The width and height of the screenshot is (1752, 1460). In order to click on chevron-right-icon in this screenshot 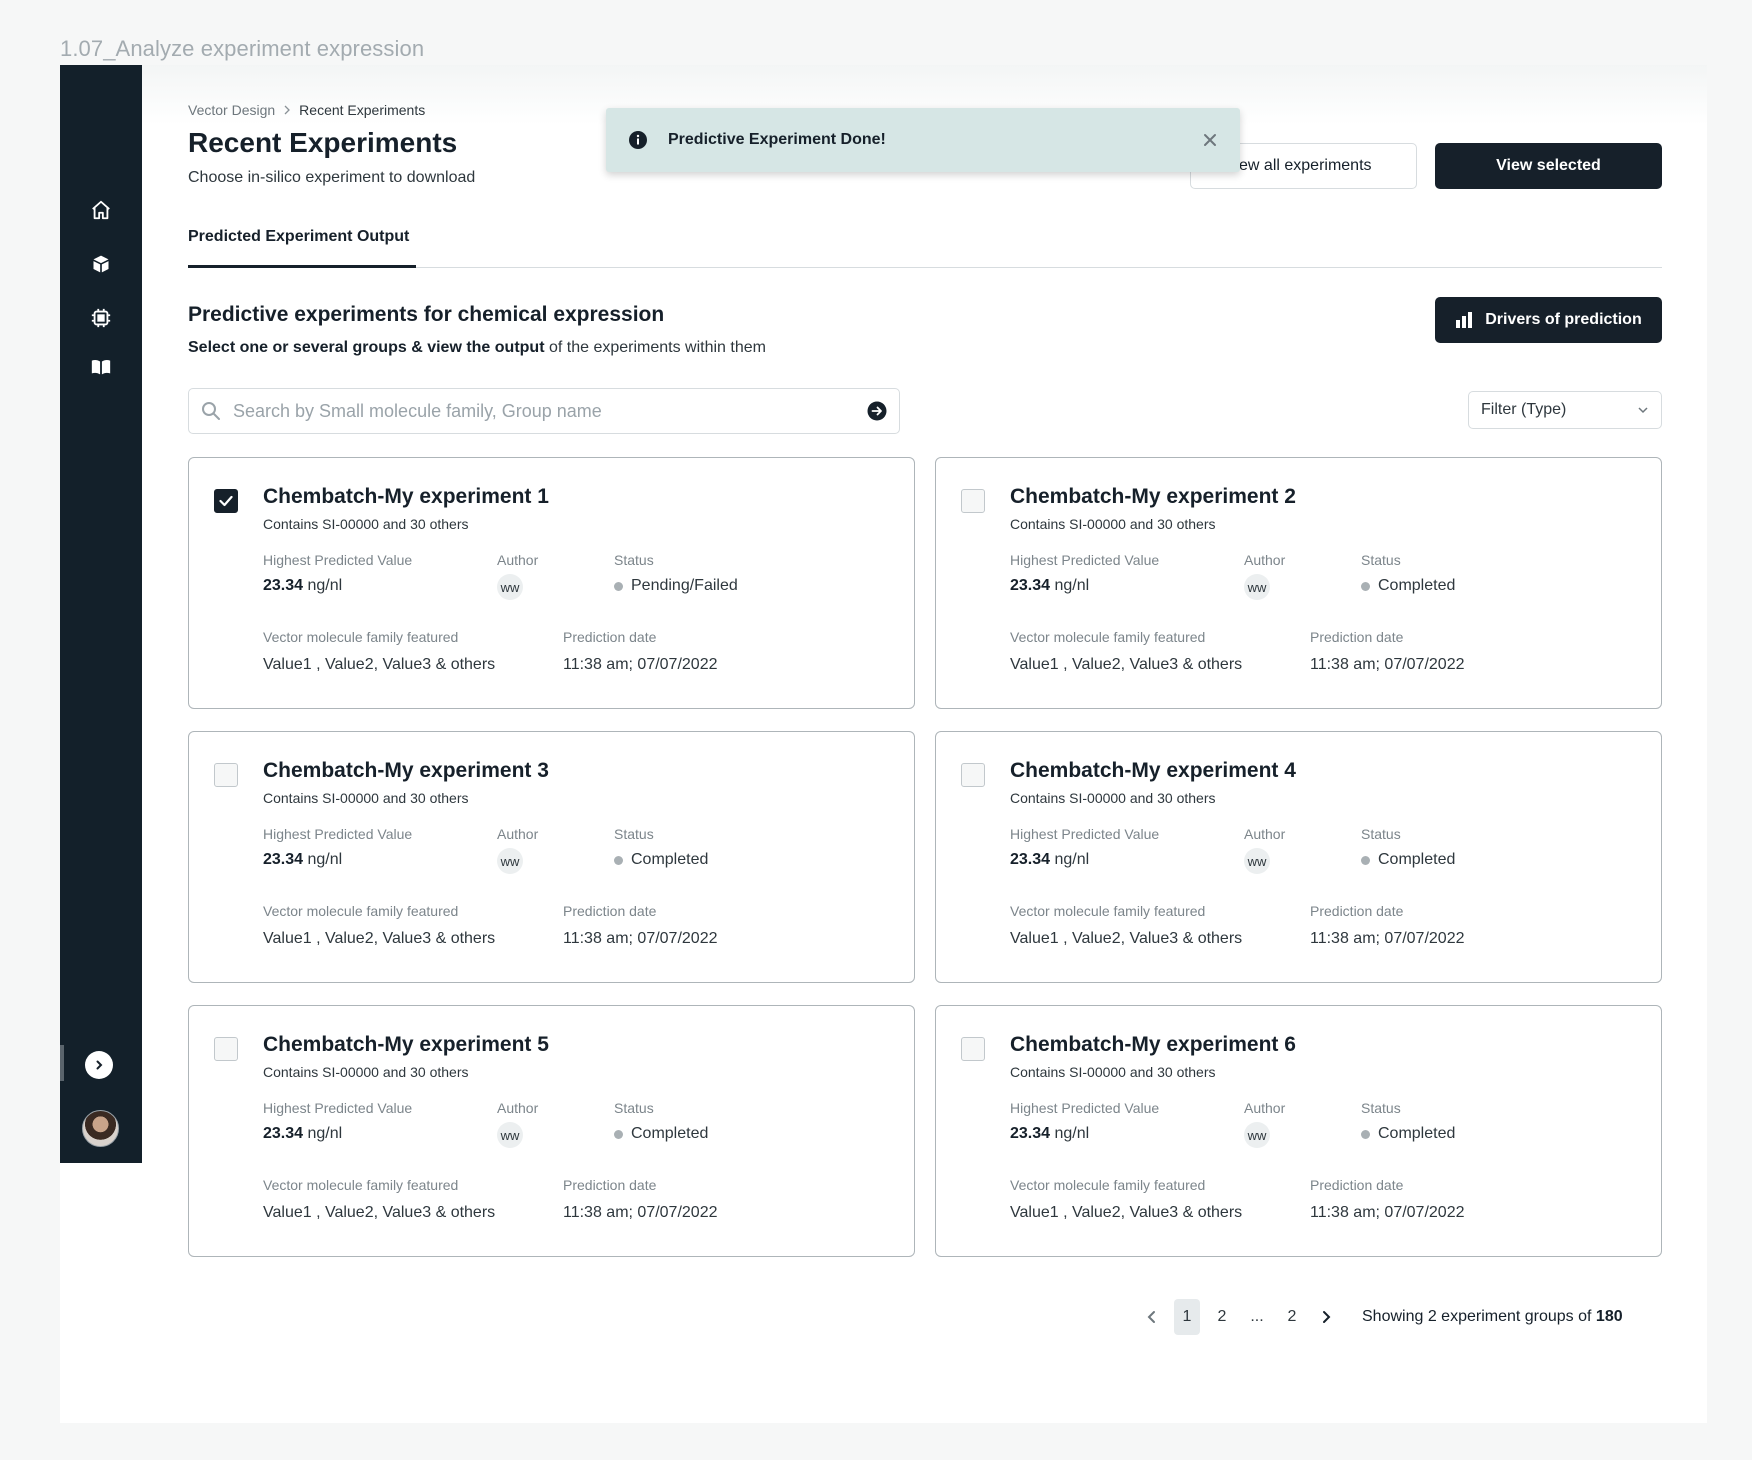, I will do `click(99, 1065)`.